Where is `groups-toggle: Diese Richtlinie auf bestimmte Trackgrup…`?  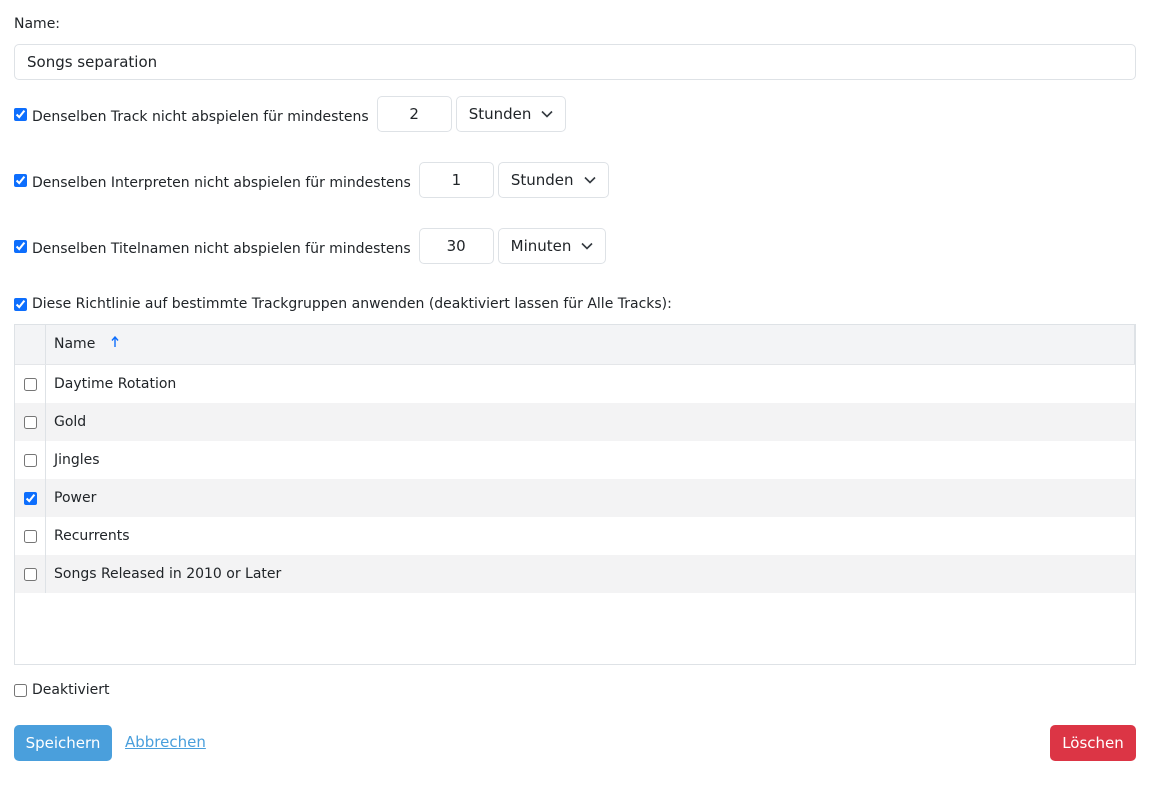
groups-toggle: Diese Richtlinie auf bestimmte Trackgrup… is located at coordinates (343, 304).